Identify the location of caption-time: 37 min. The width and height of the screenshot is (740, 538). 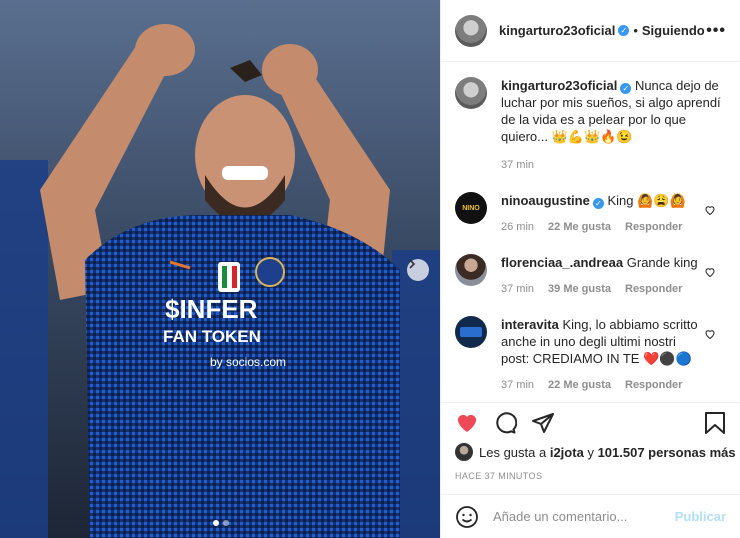
(517, 165).